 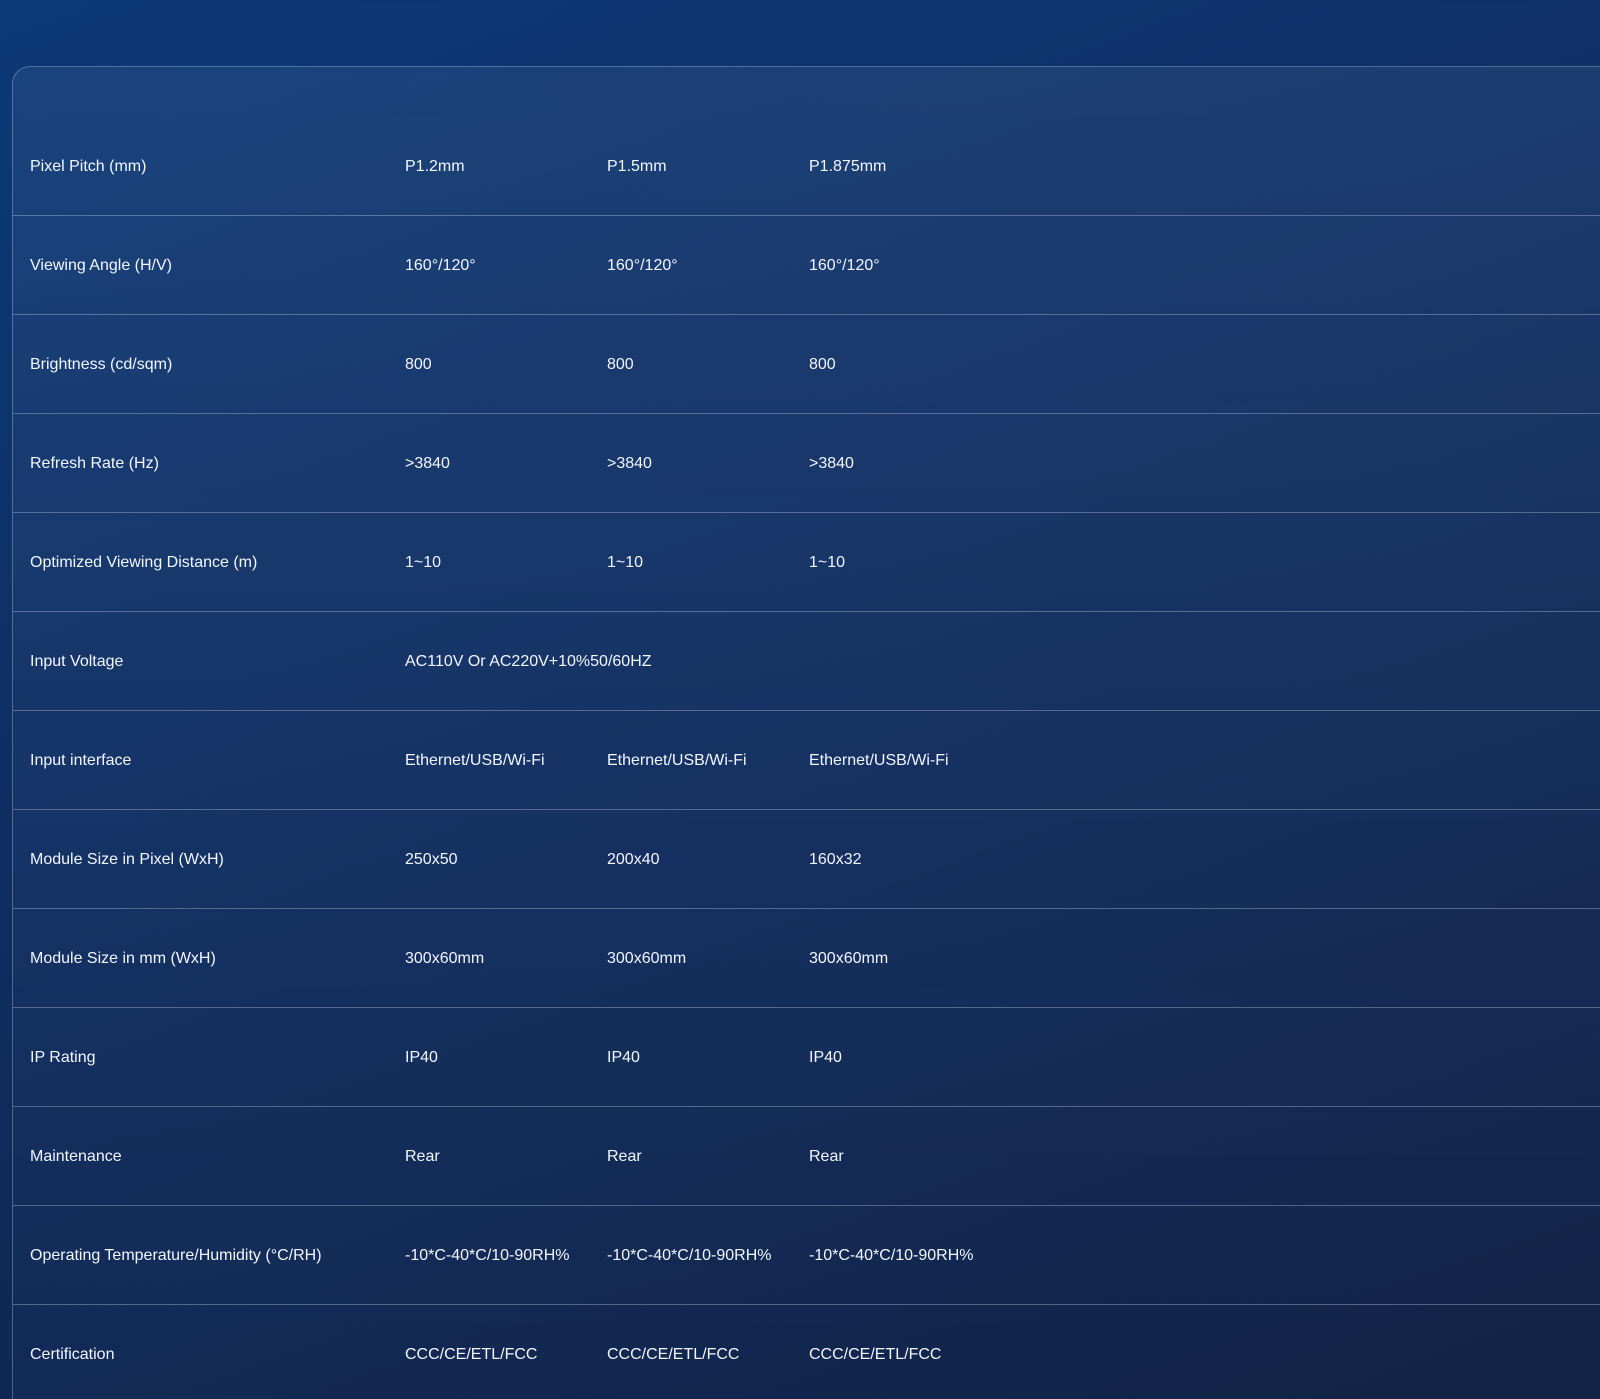 I want to click on row-label: Module Size in mm (WxH), so click(x=123, y=958).